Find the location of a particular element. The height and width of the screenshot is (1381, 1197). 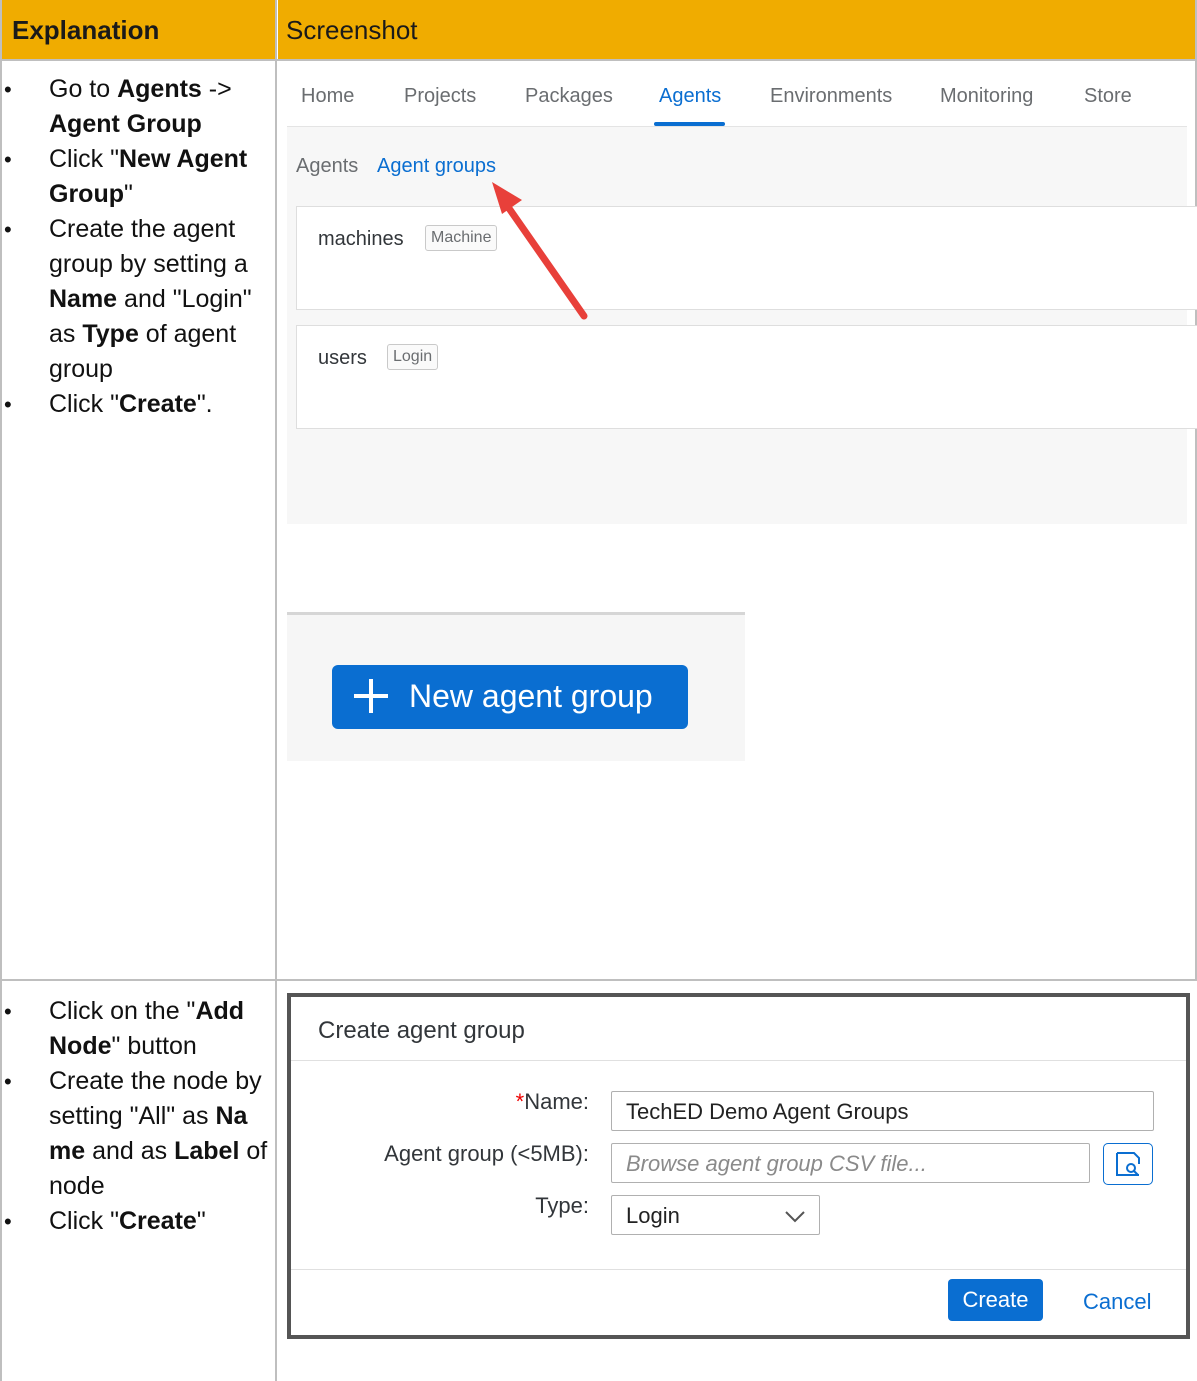

step-text: -> is located at coordinates (216, 89).